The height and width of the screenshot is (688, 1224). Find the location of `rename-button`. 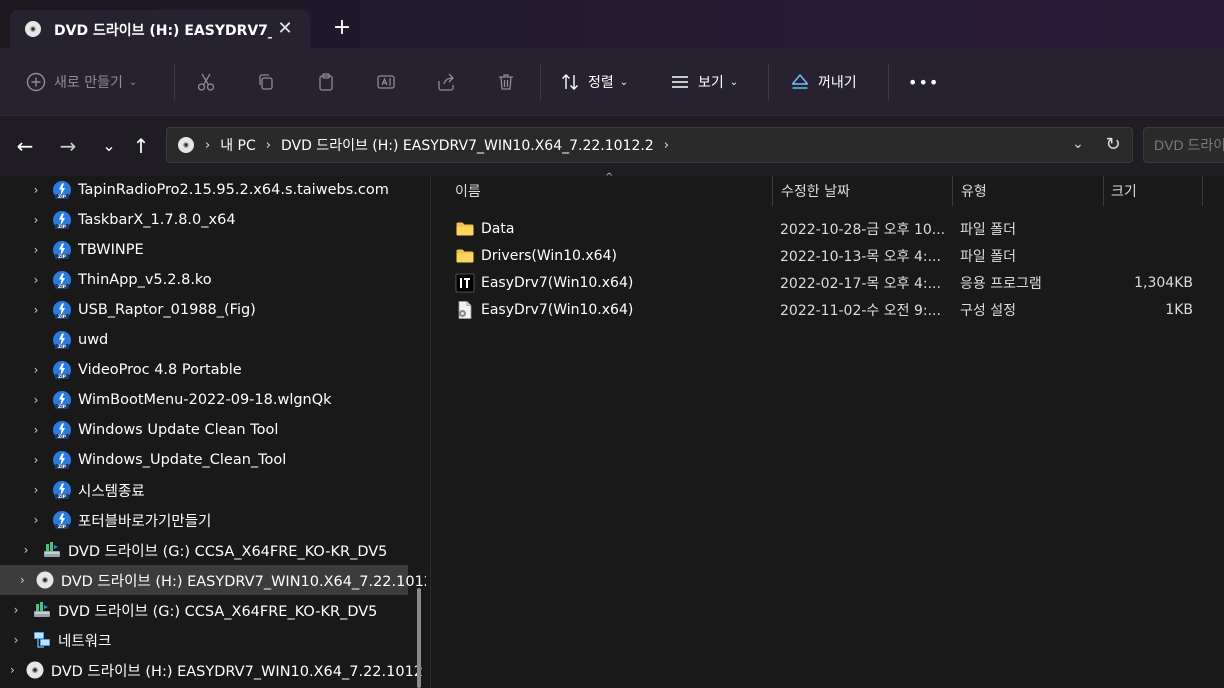

rename-button is located at coordinates (386, 82).